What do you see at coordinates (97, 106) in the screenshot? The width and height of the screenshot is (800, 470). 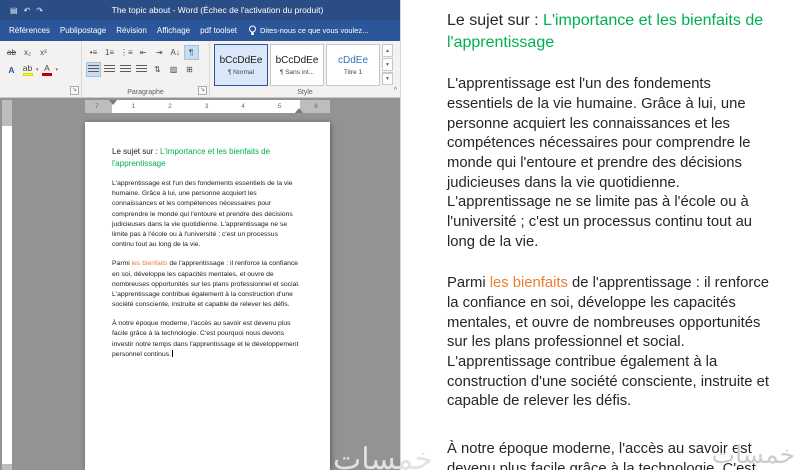 I see `ruler-number: 7` at bounding box center [97, 106].